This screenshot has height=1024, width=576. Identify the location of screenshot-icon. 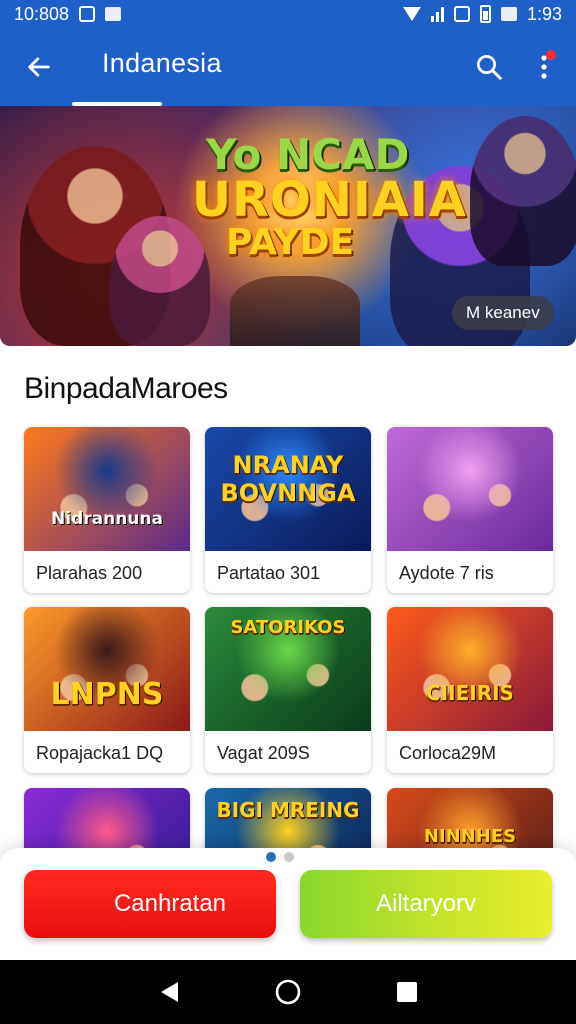
(113, 14).